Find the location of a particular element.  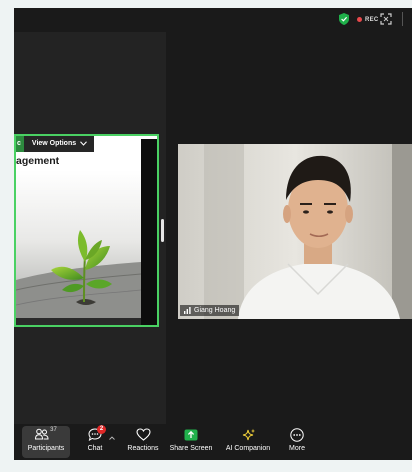

share-screen-button: Share Screen is located at coordinates (191, 442).